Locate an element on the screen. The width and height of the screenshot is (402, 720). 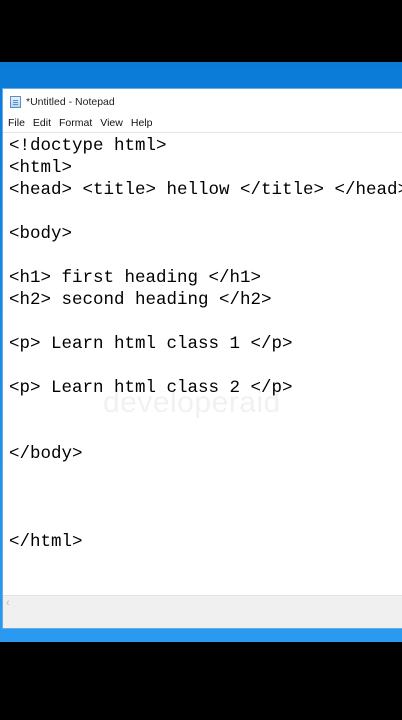
window-title: *Untitled - Notepad is located at coordinates (70, 101).